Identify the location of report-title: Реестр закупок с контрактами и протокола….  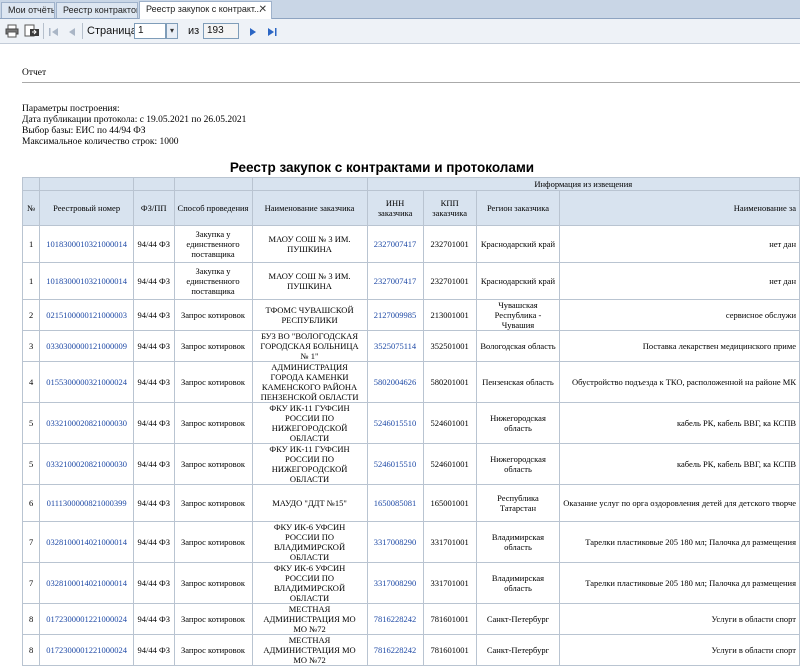
(382, 167).